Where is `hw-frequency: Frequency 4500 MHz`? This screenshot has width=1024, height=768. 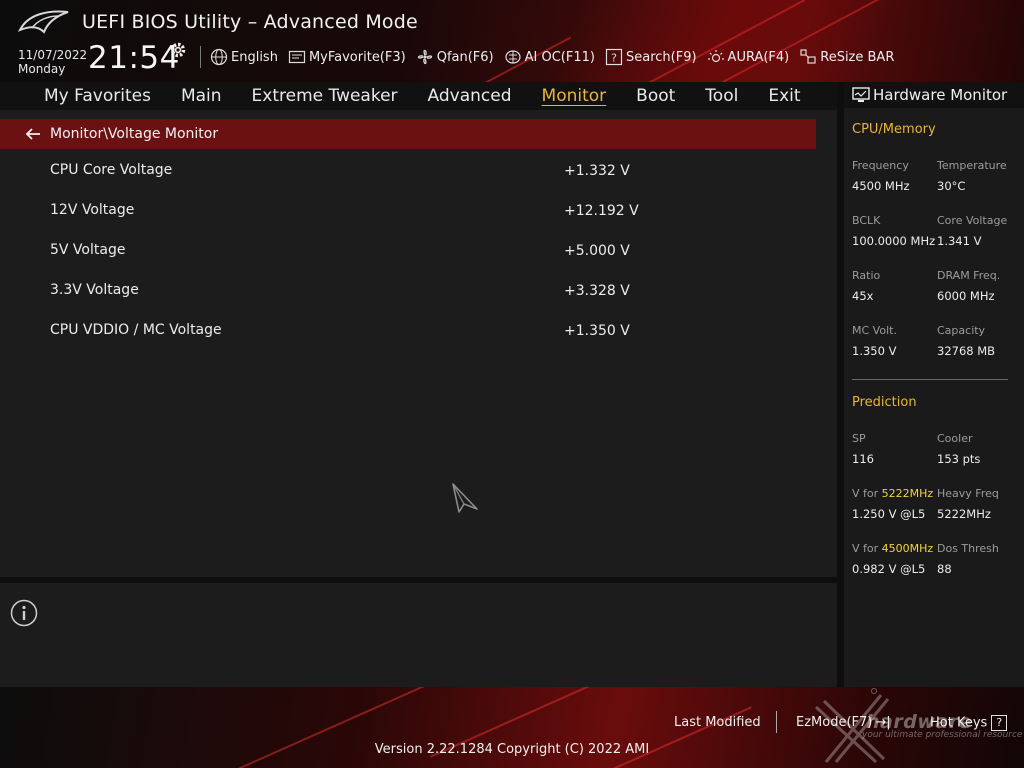 hw-frequency: Frequency 4500 MHz is located at coordinates (897, 176).